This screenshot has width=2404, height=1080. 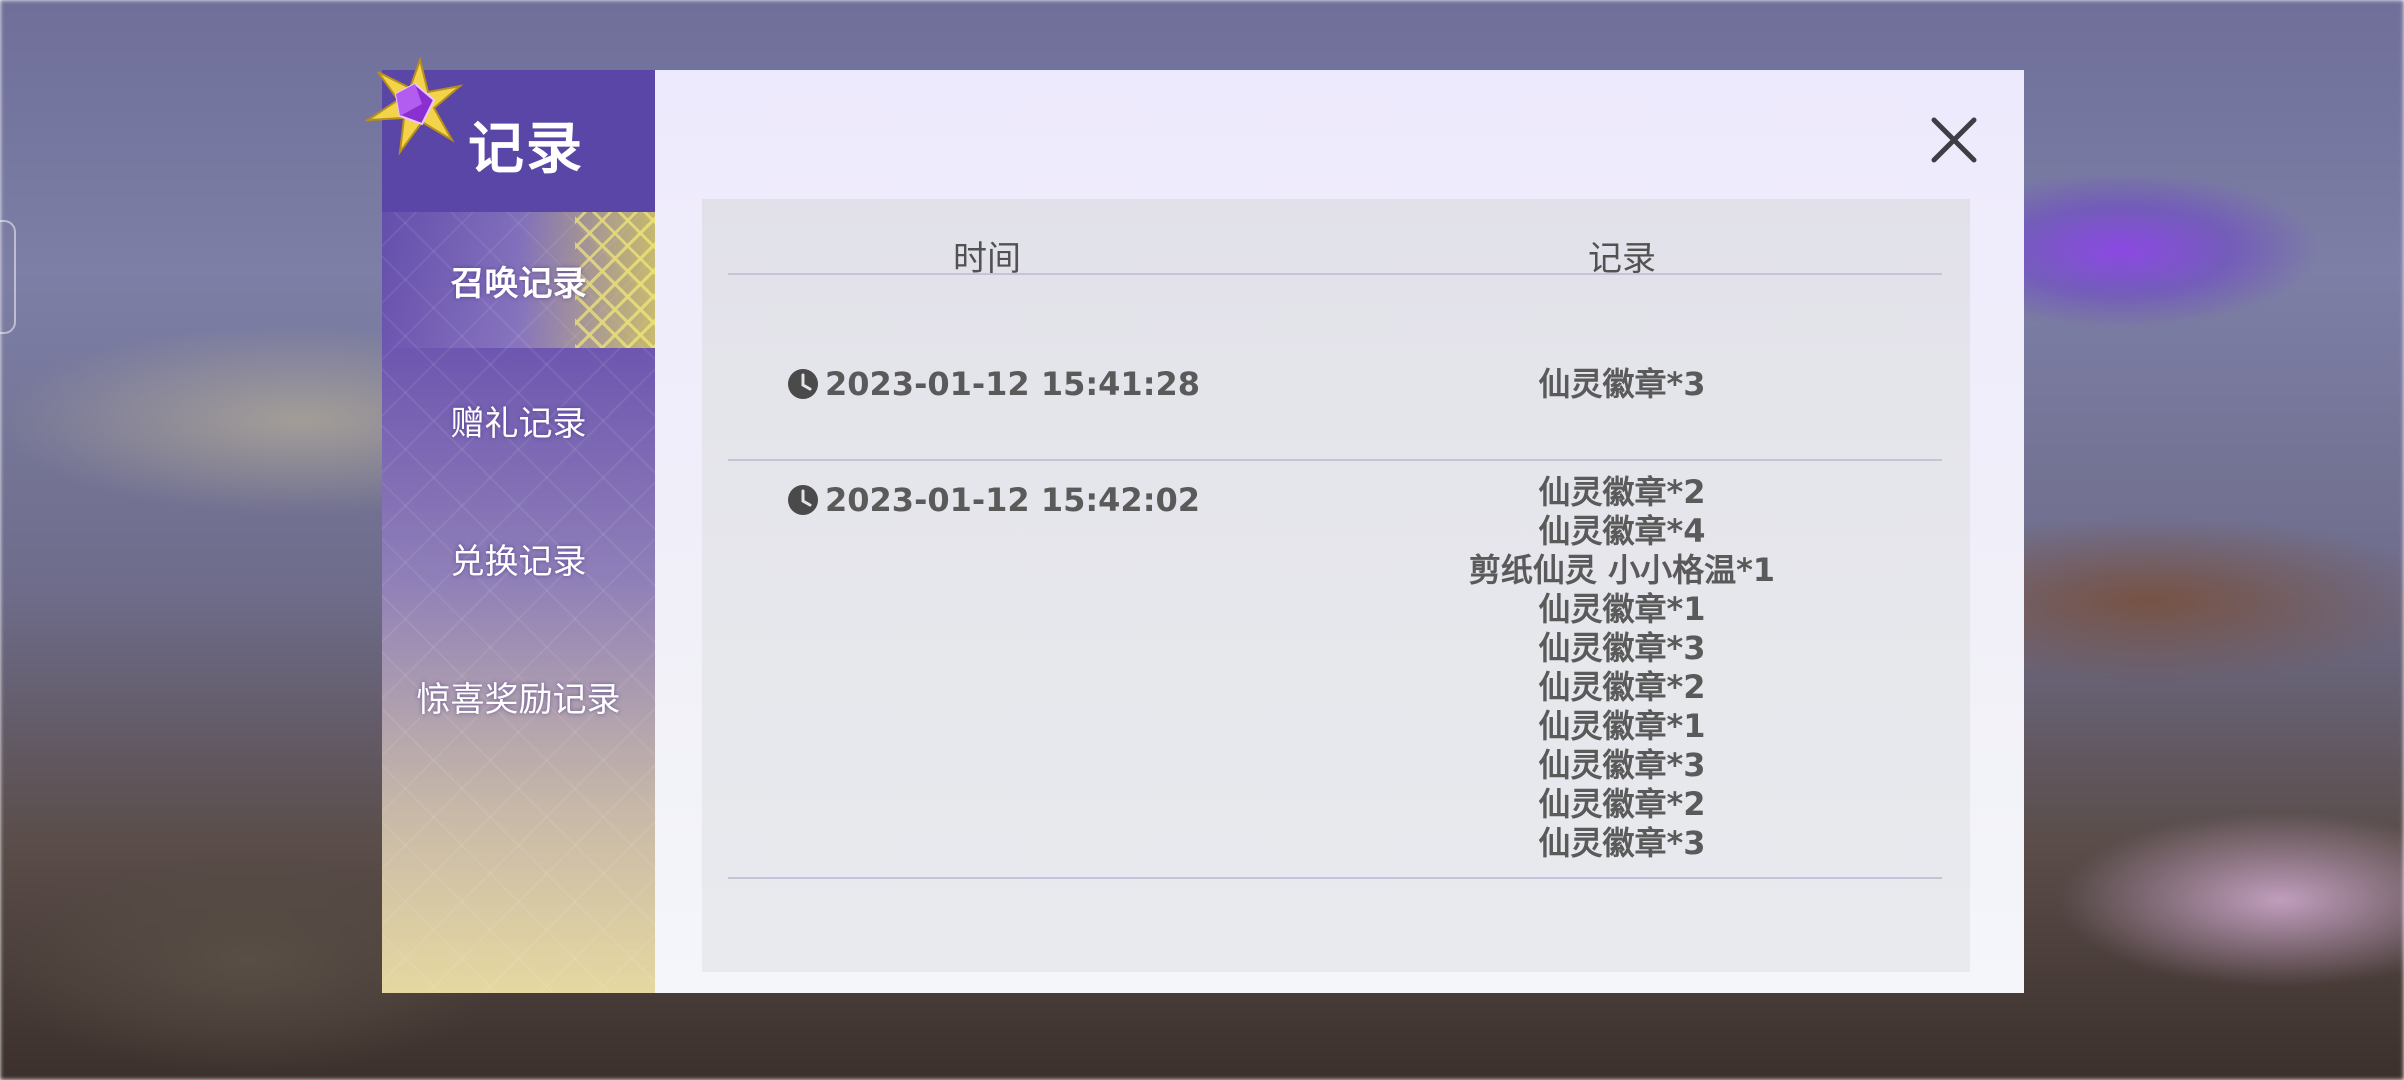 What do you see at coordinates (518, 423) in the screenshot?
I see `sidebar-item-label: 赠礼记录` at bounding box center [518, 423].